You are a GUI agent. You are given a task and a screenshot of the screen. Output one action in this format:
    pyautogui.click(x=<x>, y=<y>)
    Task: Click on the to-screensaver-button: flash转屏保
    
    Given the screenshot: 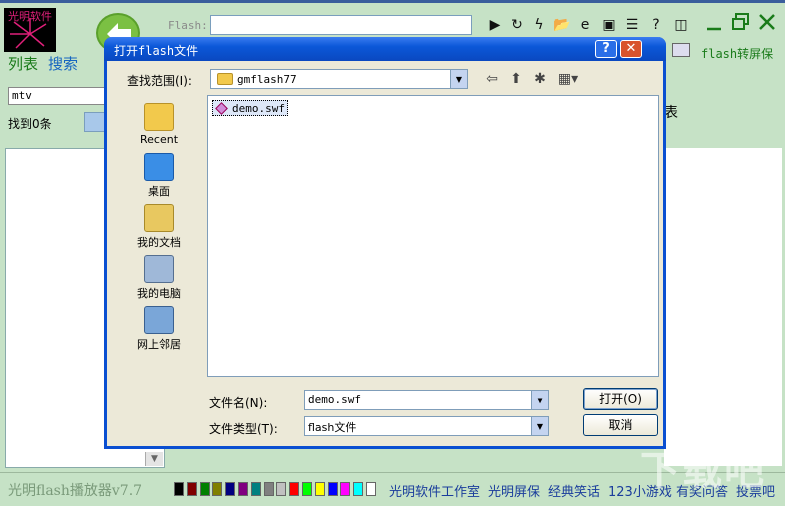 What is the action you would take?
    pyautogui.click(x=737, y=53)
    